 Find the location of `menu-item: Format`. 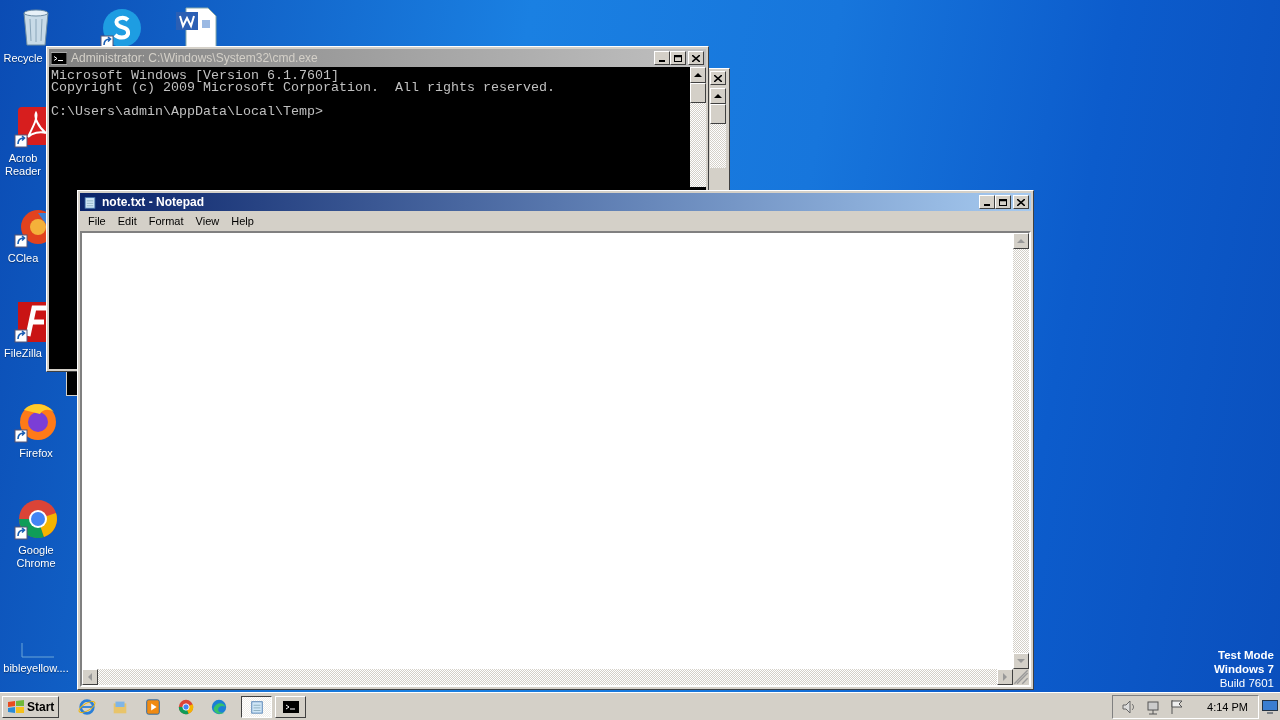

menu-item: Format is located at coordinates (166, 221).